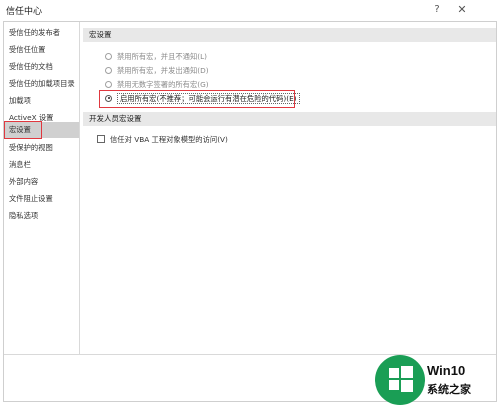 This screenshot has width=500, height=405. What do you see at coordinates (41, 101) in the screenshot?
I see `sidebar-item-addins: 加载项` at bounding box center [41, 101].